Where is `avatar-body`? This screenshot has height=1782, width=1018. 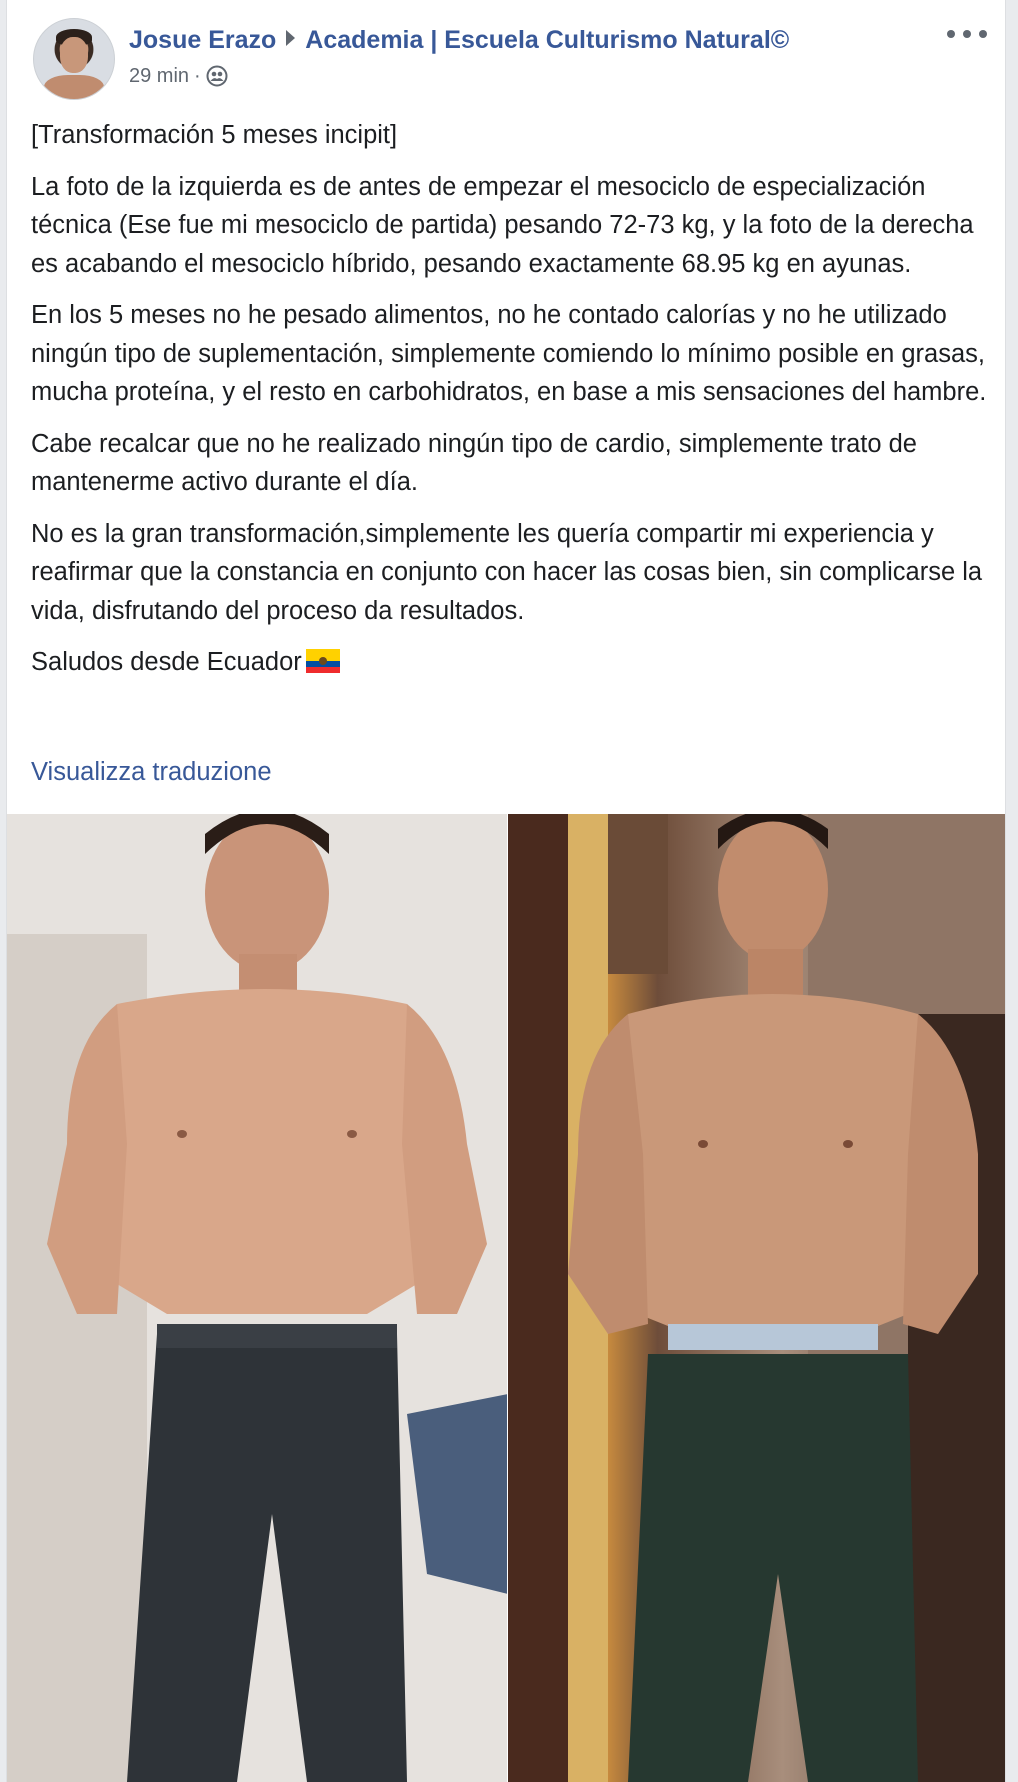
avatar-body is located at coordinates (74, 87).